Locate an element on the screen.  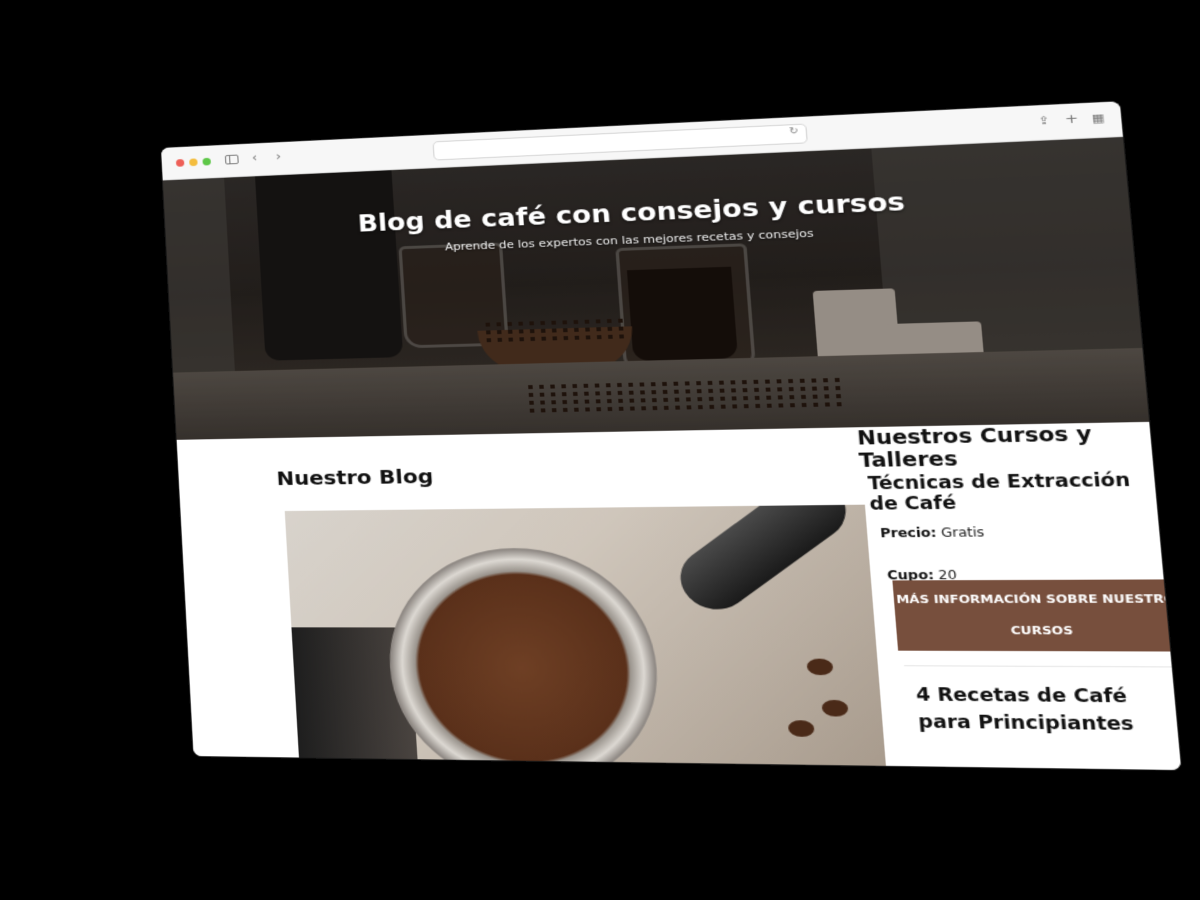
courses-heading: Nuestros Cursos y Talleres is located at coordinates (974, 447).